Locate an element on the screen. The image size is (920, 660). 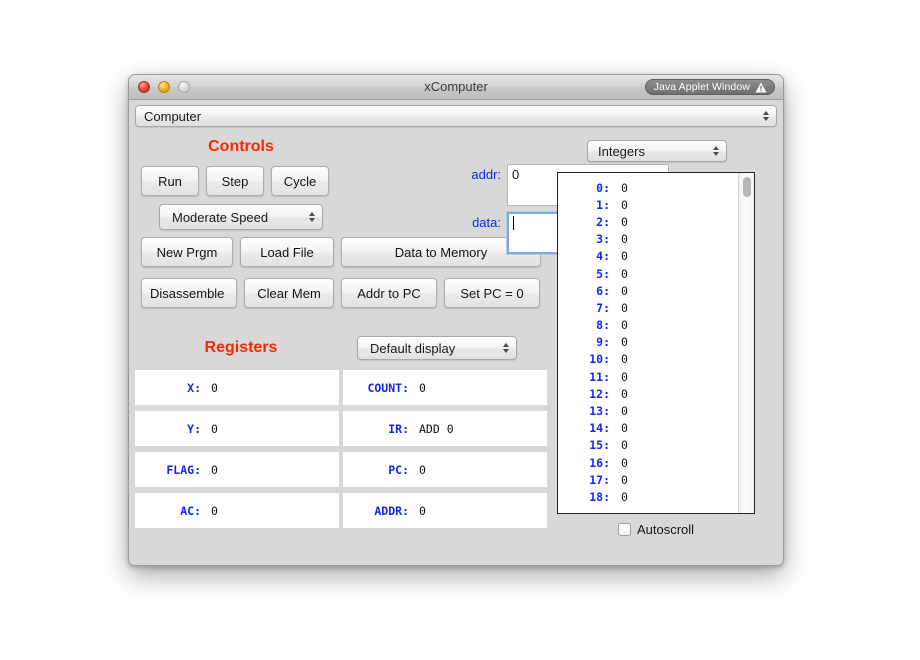
minimize-button is located at coordinates (164, 87).